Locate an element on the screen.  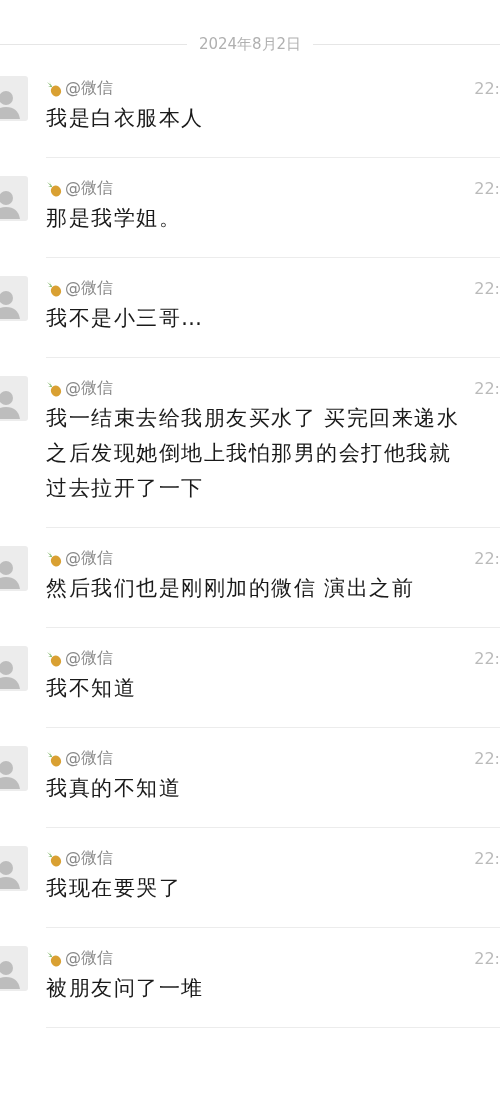
message-text: 那是我学姐。 is located at coordinates (114, 218).